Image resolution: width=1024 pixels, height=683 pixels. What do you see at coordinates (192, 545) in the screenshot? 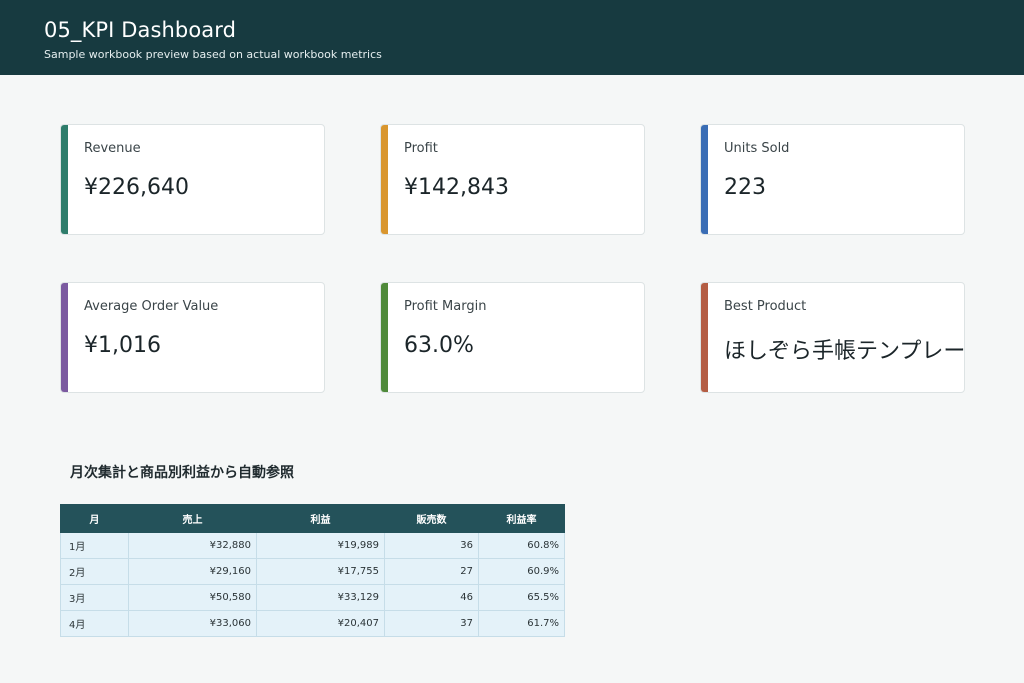
I see `cell-sales: ¥32,880` at bounding box center [192, 545].